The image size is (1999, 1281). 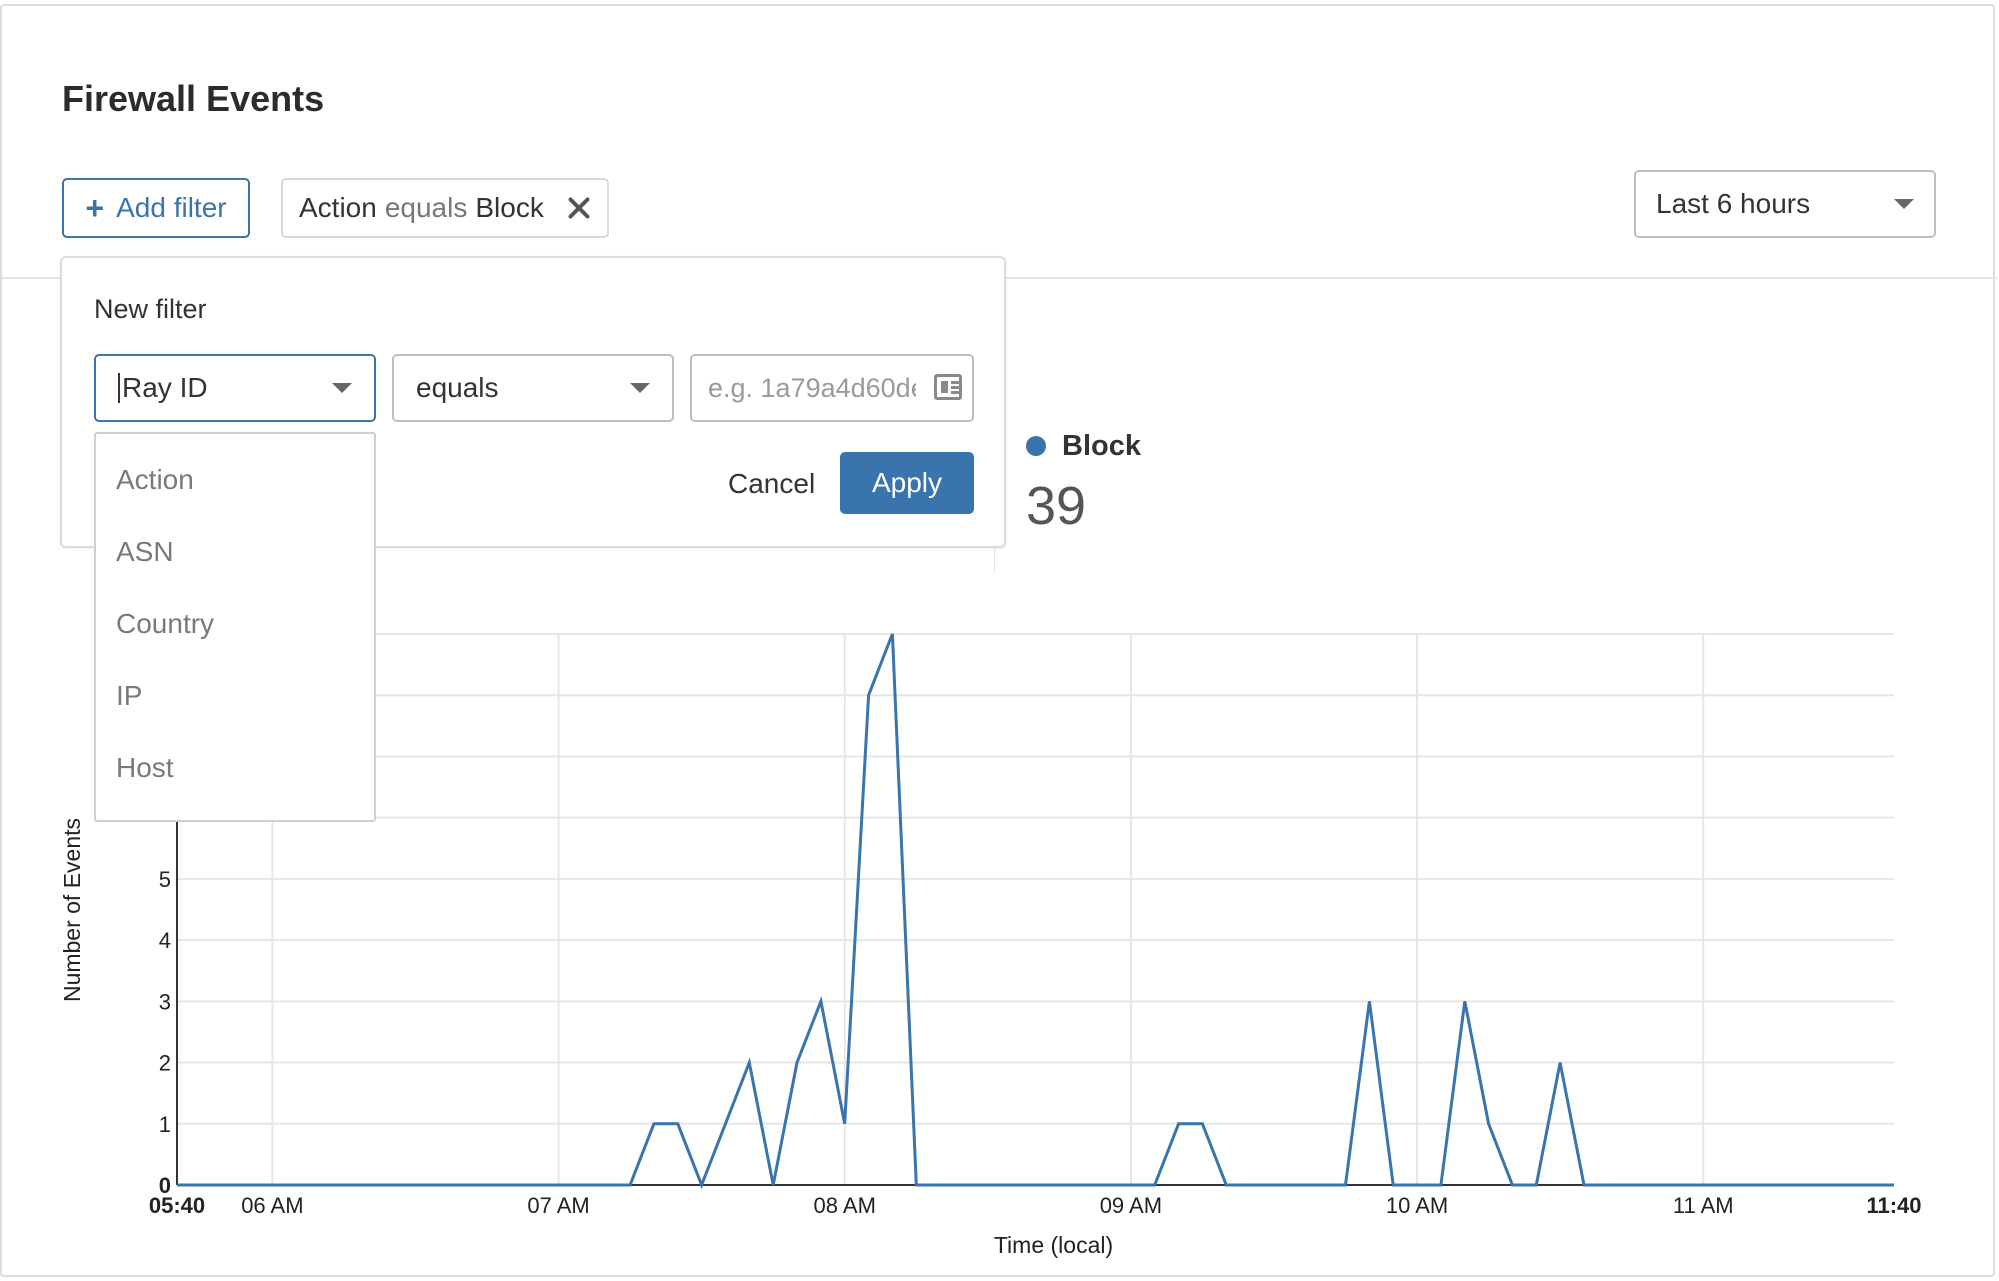 What do you see at coordinates (845, 1205) in the screenshot?
I see `x-tick-label: 08 AM` at bounding box center [845, 1205].